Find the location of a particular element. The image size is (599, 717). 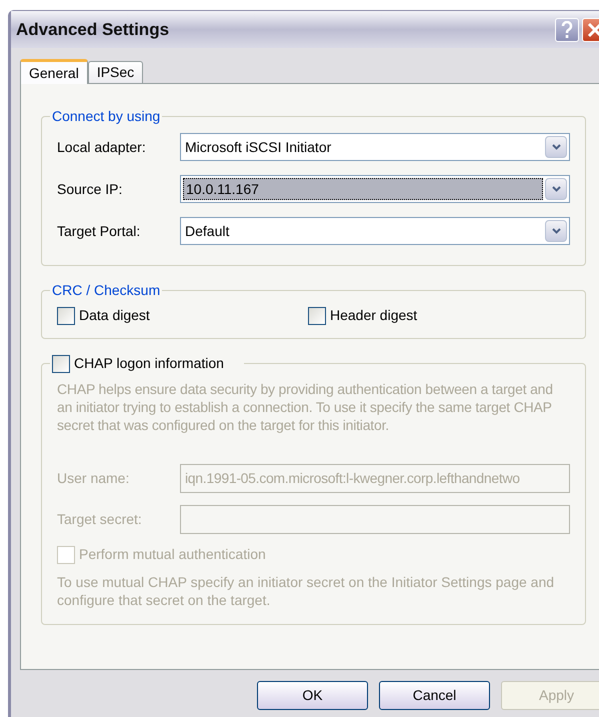

field-label: Source IP: is located at coordinates (90, 189).